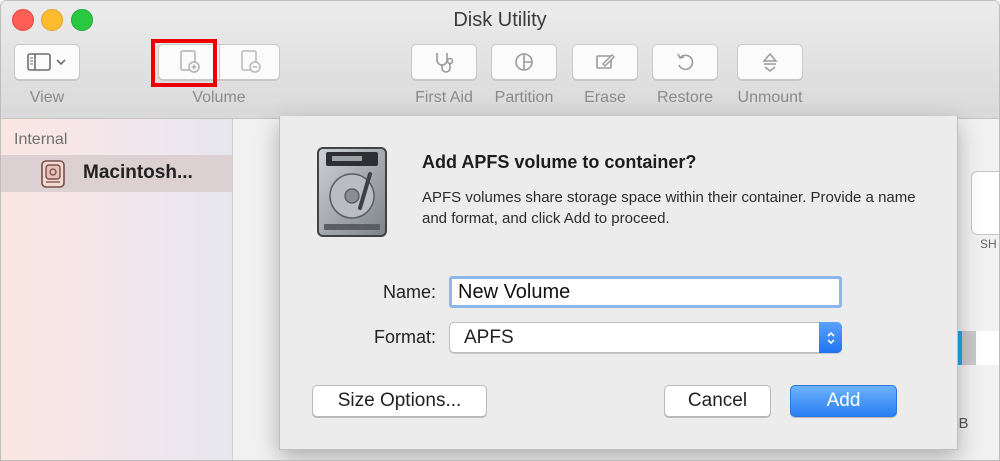 The image size is (1000, 461). I want to click on hard-drive-icon, so click(352, 192).